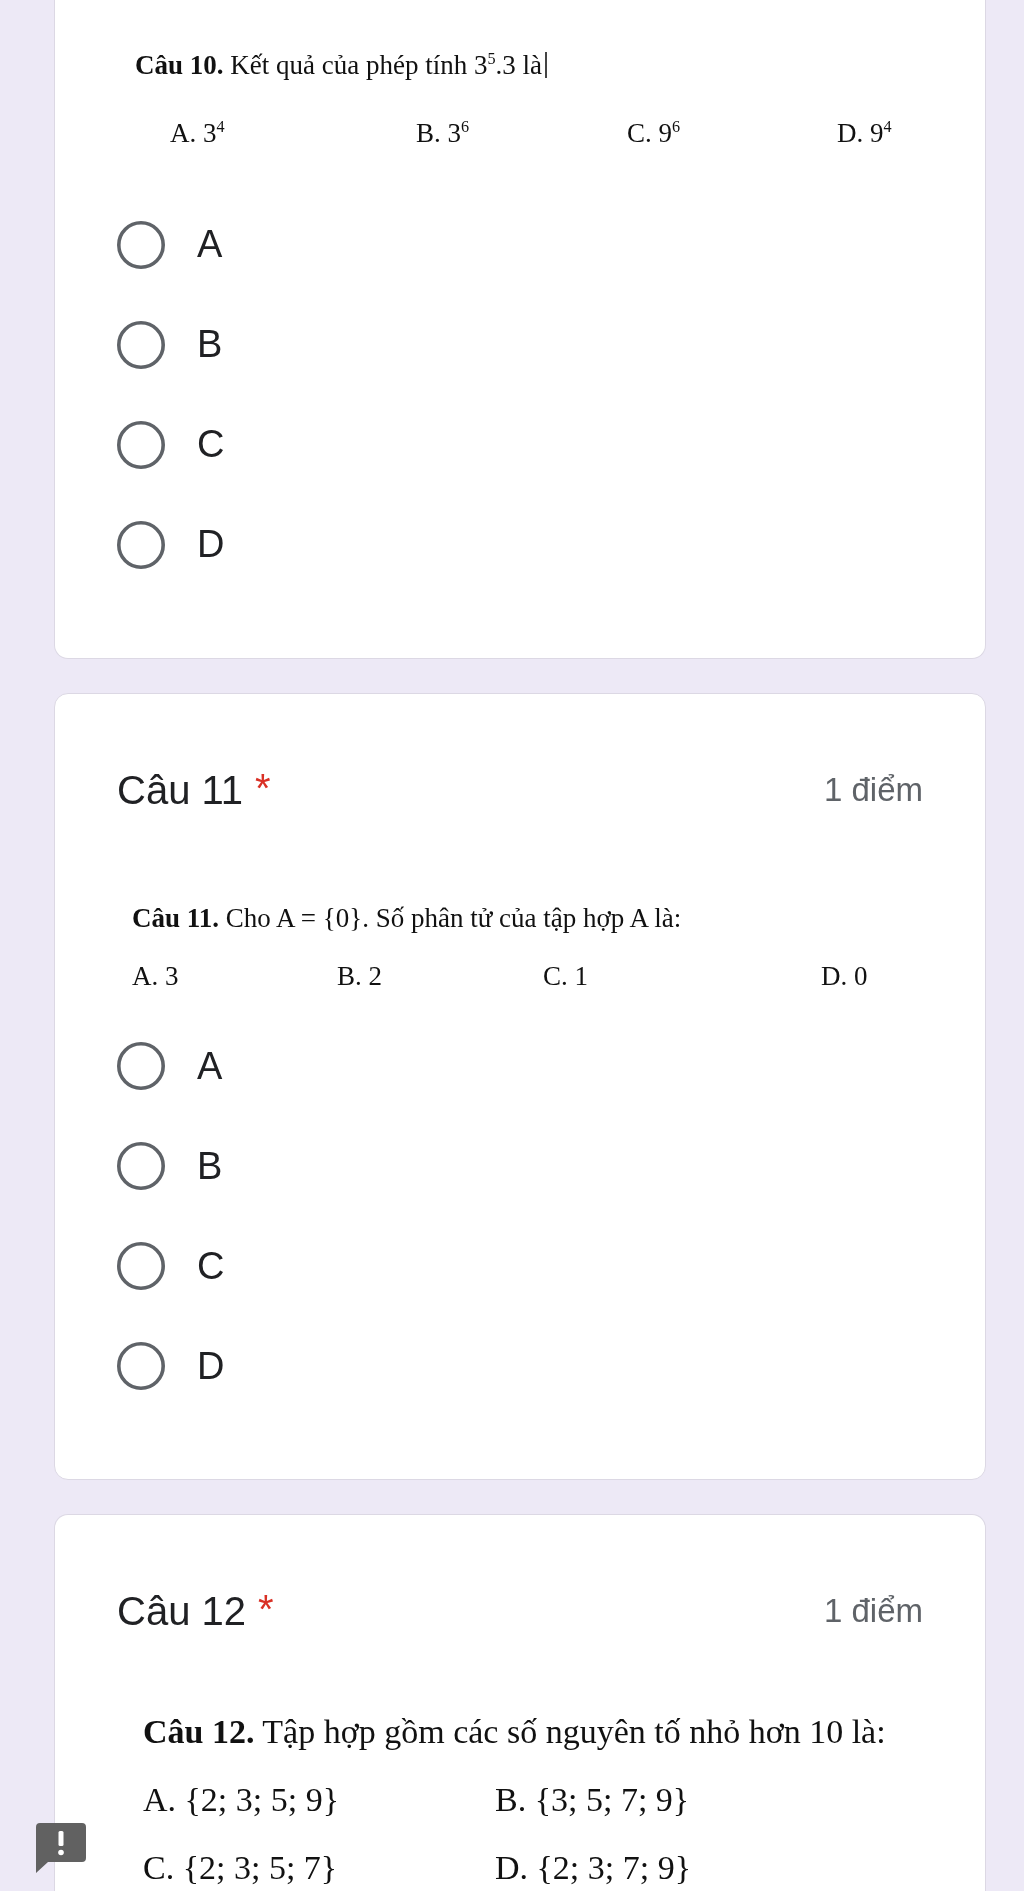 The height and width of the screenshot is (1891, 1024). What do you see at coordinates (155, 976) in the screenshot?
I see `answer-choice: A. 3` at bounding box center [155, 976].